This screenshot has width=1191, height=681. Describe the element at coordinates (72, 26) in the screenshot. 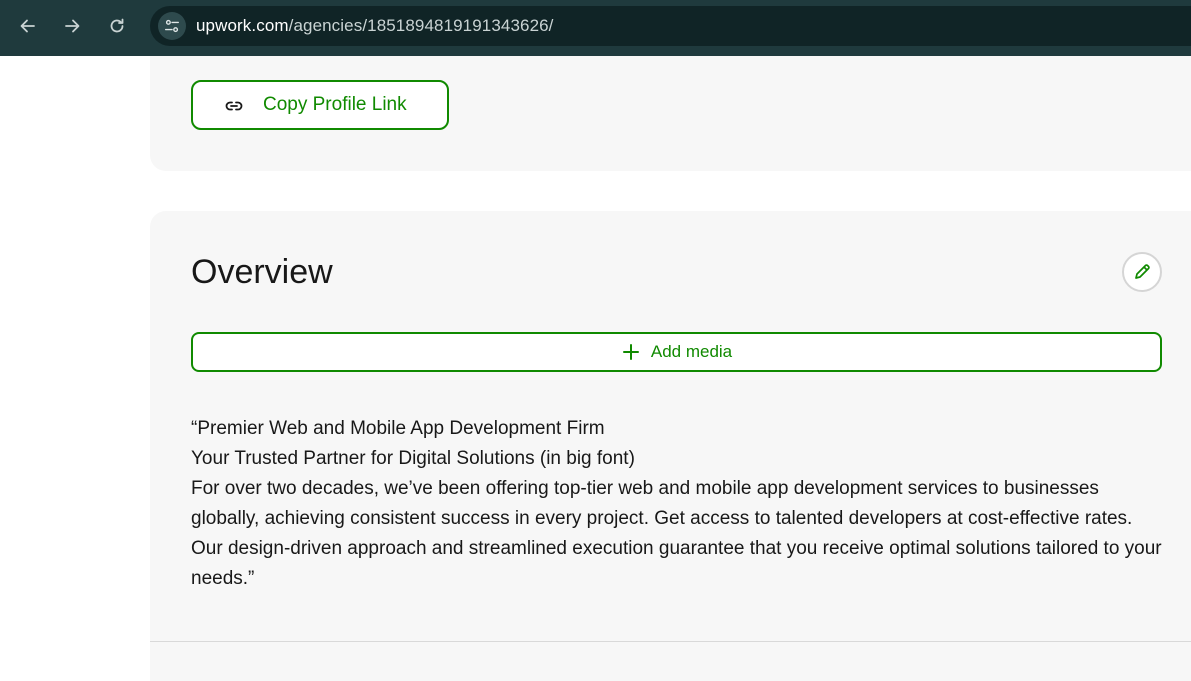

I see `forward-arrow-icon` at that location.